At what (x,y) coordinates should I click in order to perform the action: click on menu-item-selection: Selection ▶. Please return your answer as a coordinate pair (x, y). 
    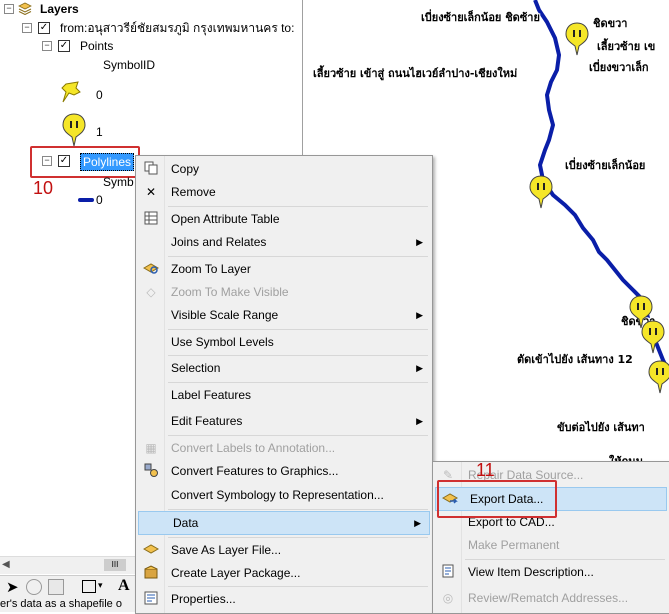
    Looking at the image, I should click on (284, 368).